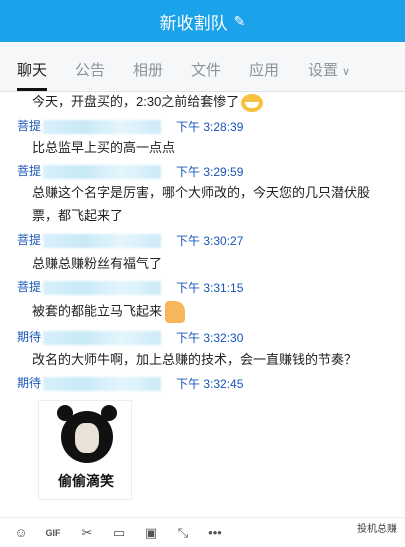 Image resolution: width=405 pixels, height=547 pixels. I want to click on message-time: 下午 3:32:45, so click(210, 384).